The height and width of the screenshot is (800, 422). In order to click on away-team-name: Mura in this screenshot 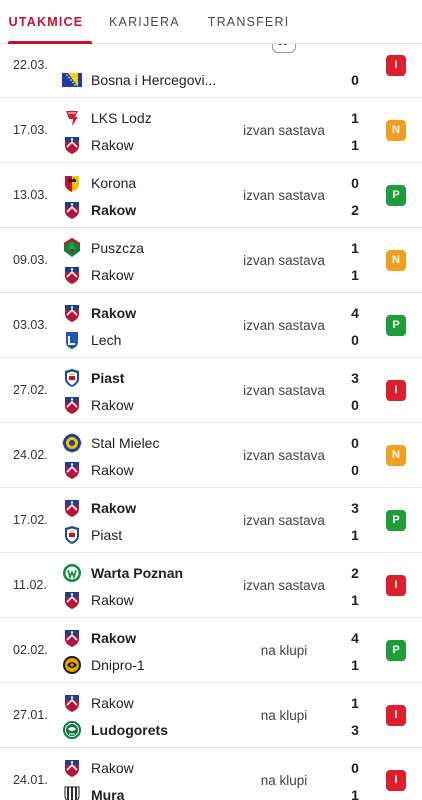, I will do `click(108, 793)`.